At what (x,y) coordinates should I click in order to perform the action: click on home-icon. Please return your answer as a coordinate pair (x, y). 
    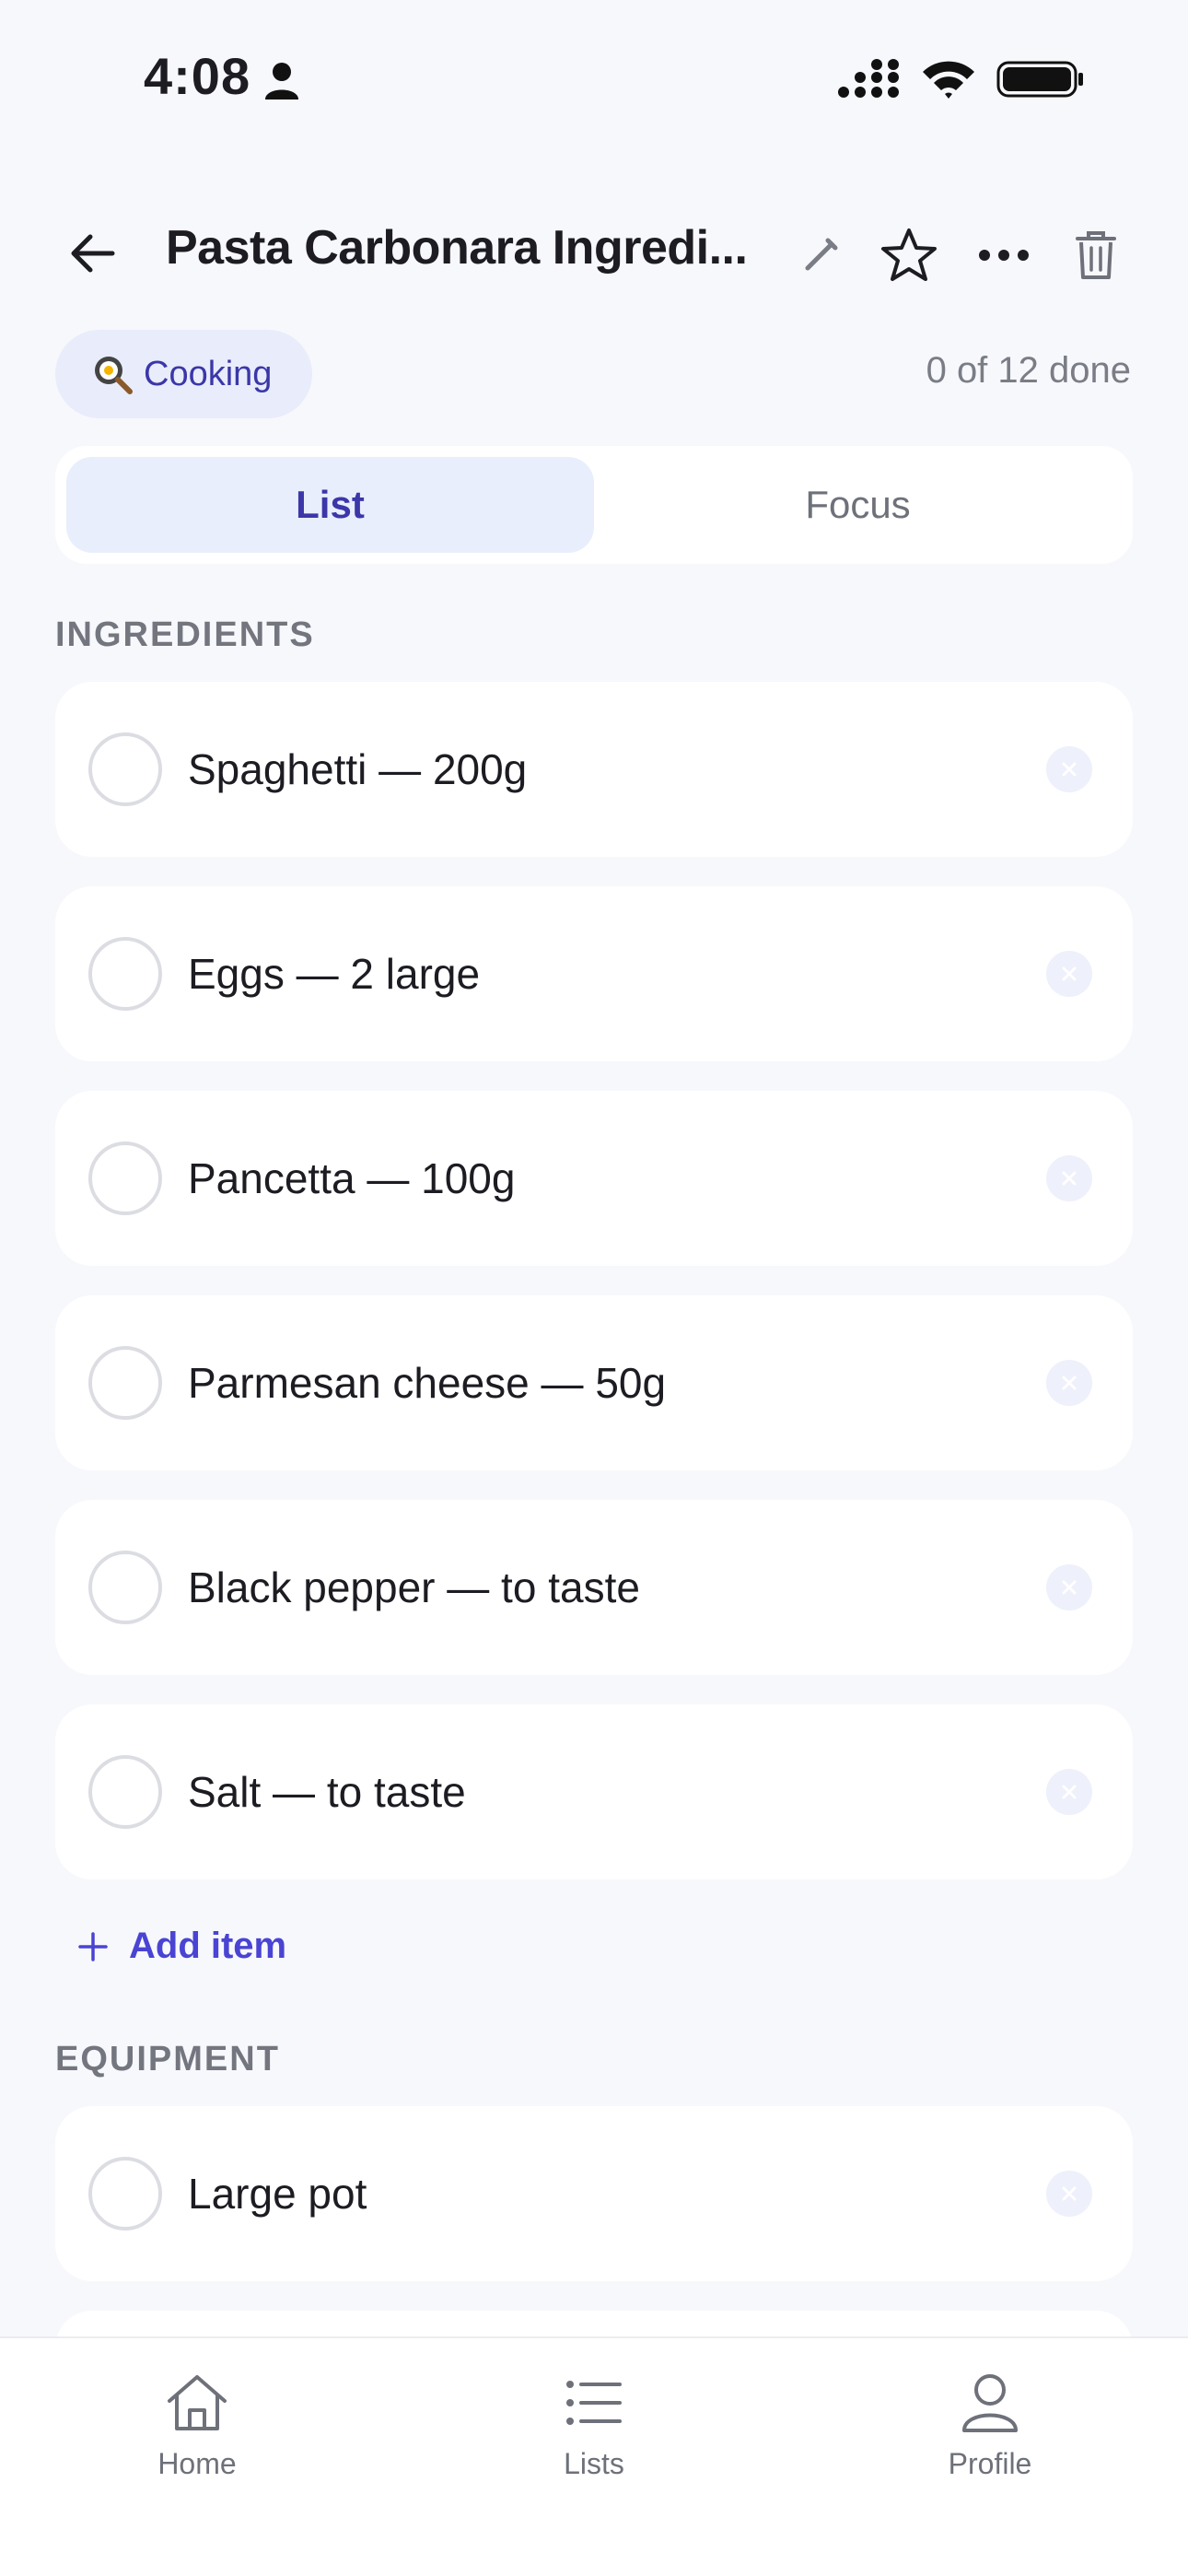
    Looking at the image, I should click on (197, 2402).